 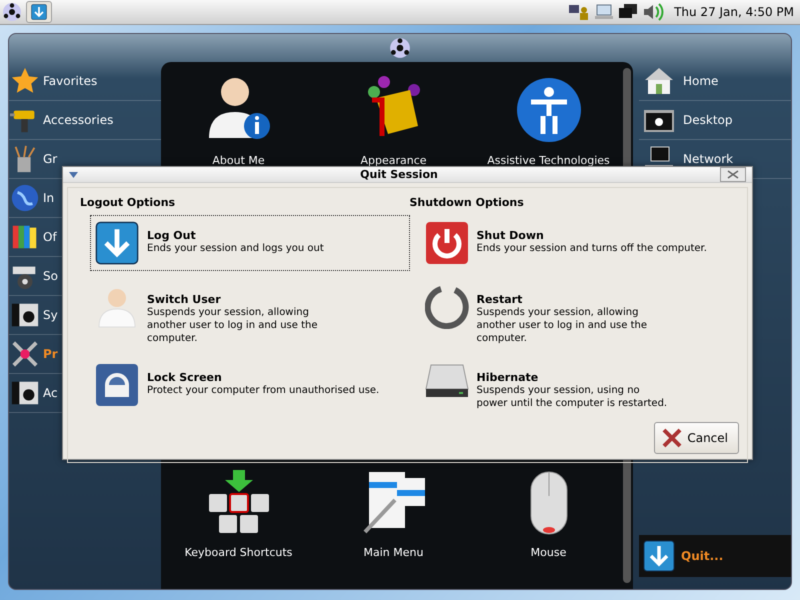 What do you see at coordinates (548, 552) in the screenshot?
I see `app-label: Mouse` at bounding box center [548, 552].